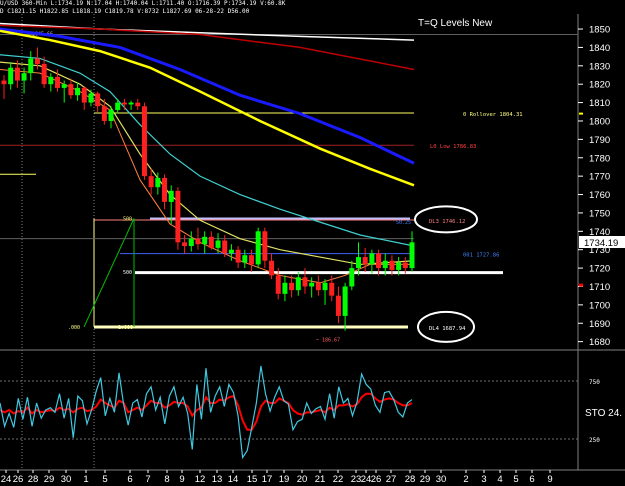 The image size is (625, 486). I want to click on price-tick-label: 1820, so click(599, 85).